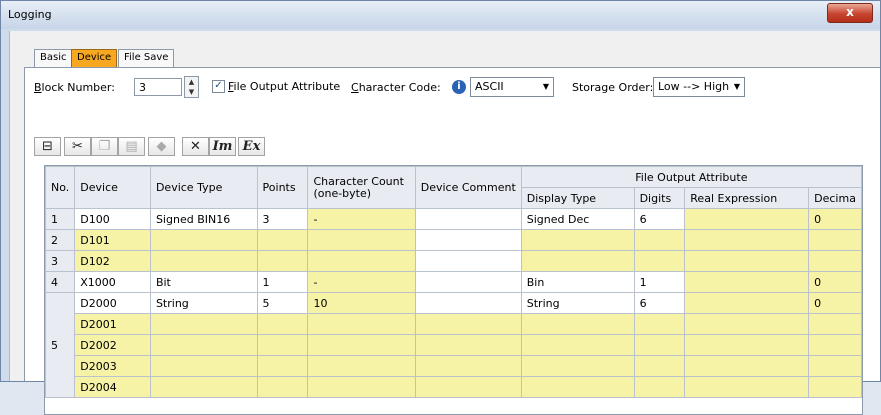 The height and width of the screenshot is (415, 881). What do you see at coordinates (47, 146) in the screenshot?
I see `insert-row-icon: ⊟` at bounding box center [47, 146].